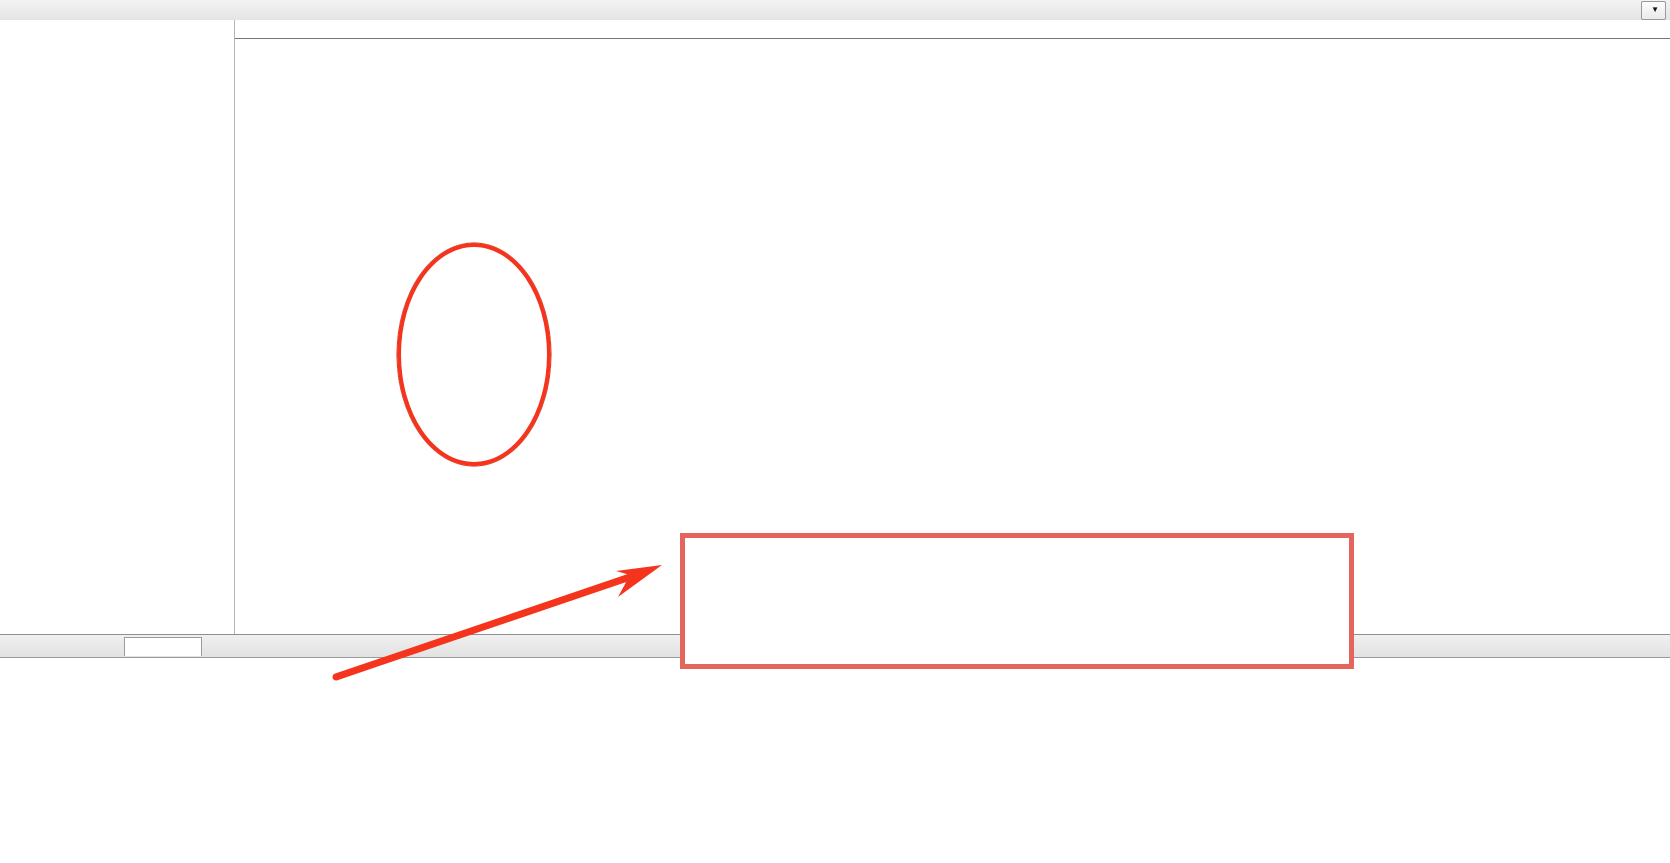 The image size is (1670, 863). What do you see at coordinates (117, 327) in the screenshot?
I see `track-label-column` at bounding box center [117, 327].